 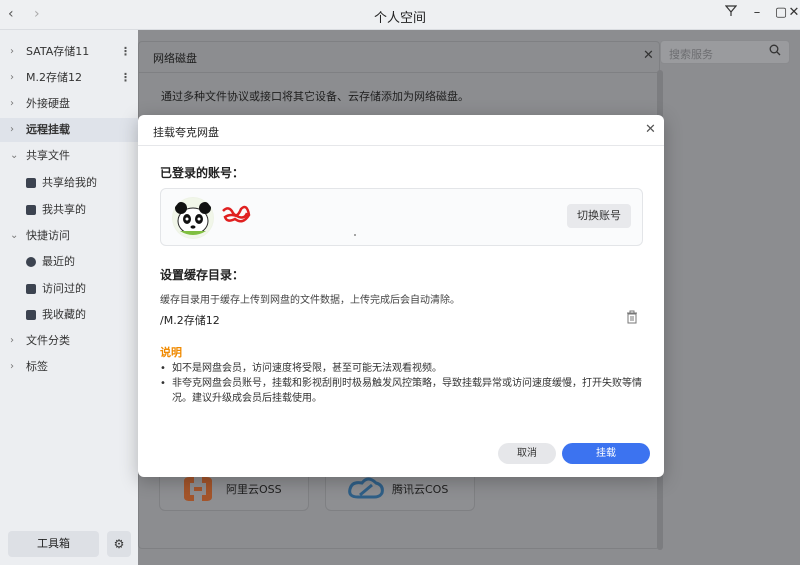 What do you see at coordinates (757, 14) in the screenshot?
I see `minimize-icon: –` at bounding box center [757, 14].